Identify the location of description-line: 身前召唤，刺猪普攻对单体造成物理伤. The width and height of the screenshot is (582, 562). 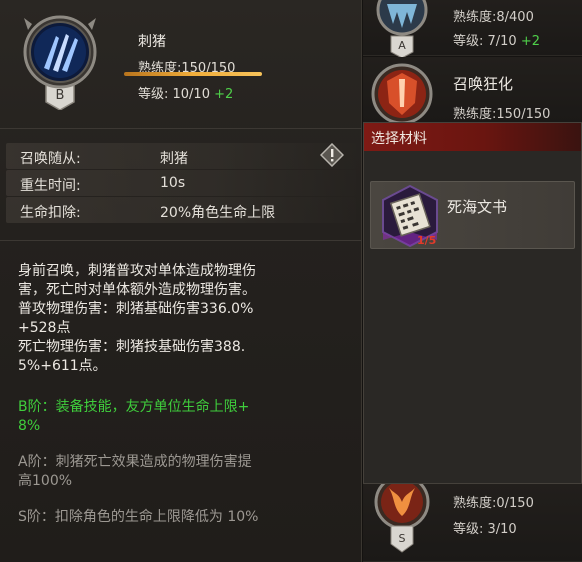
(137, 271).